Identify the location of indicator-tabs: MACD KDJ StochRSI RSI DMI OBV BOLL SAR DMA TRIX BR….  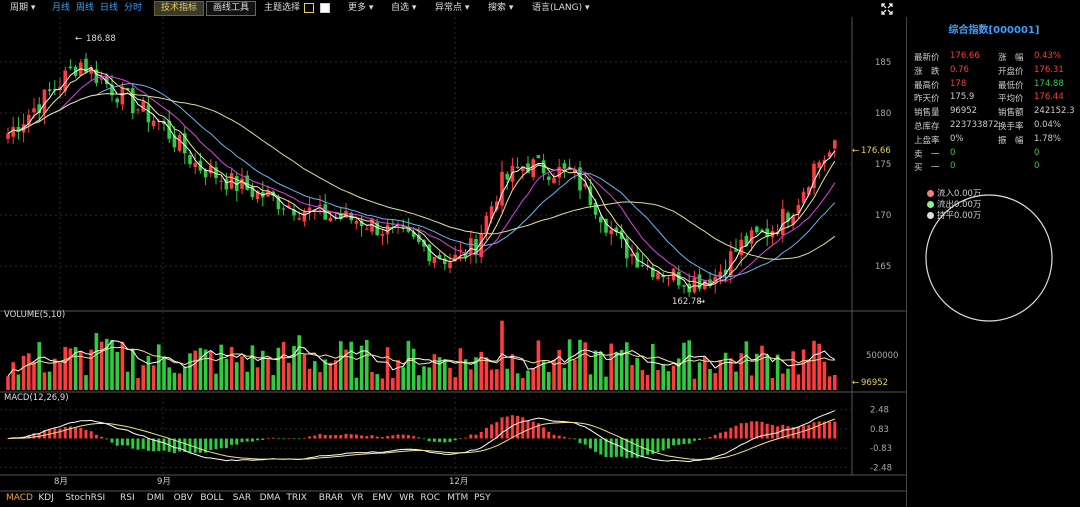
(453, 499).